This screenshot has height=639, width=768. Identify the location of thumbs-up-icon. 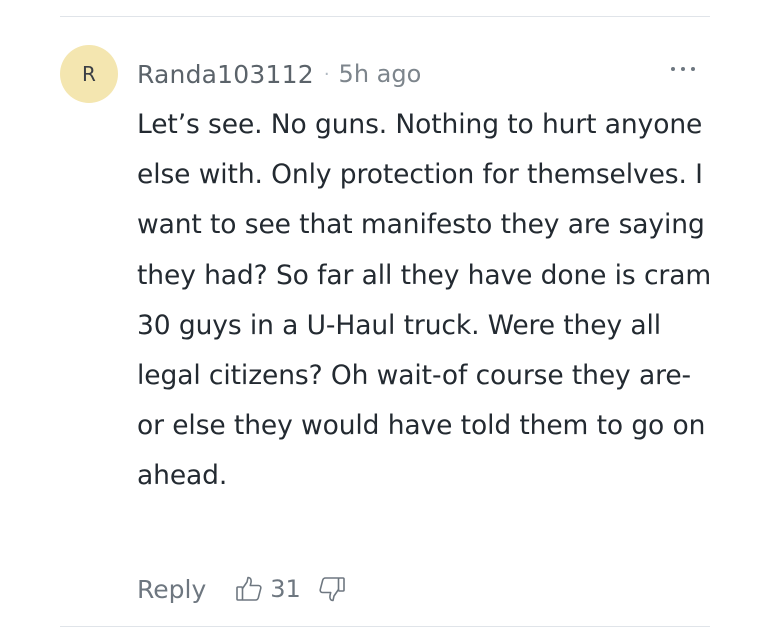
(249, 589).